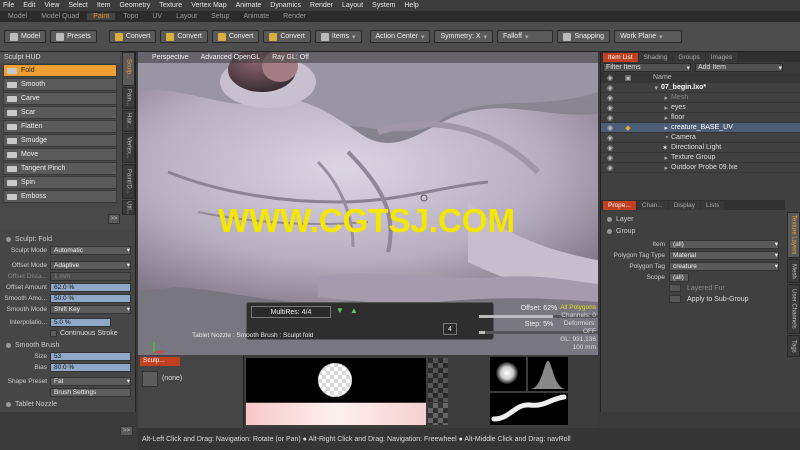 The image size is (800, 450). Describe the element at coordinates (235, 36) in the screenshot. I see `convert-button-3: Convert` at that location.